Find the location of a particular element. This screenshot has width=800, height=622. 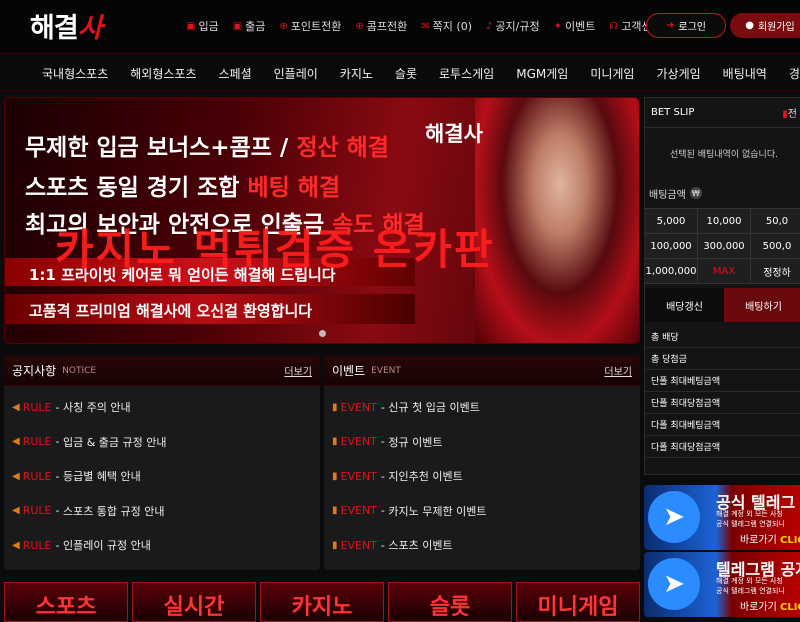

summary-single-max-bet: 단폴 최대베팅금액 is located at coordinates (722, 381).